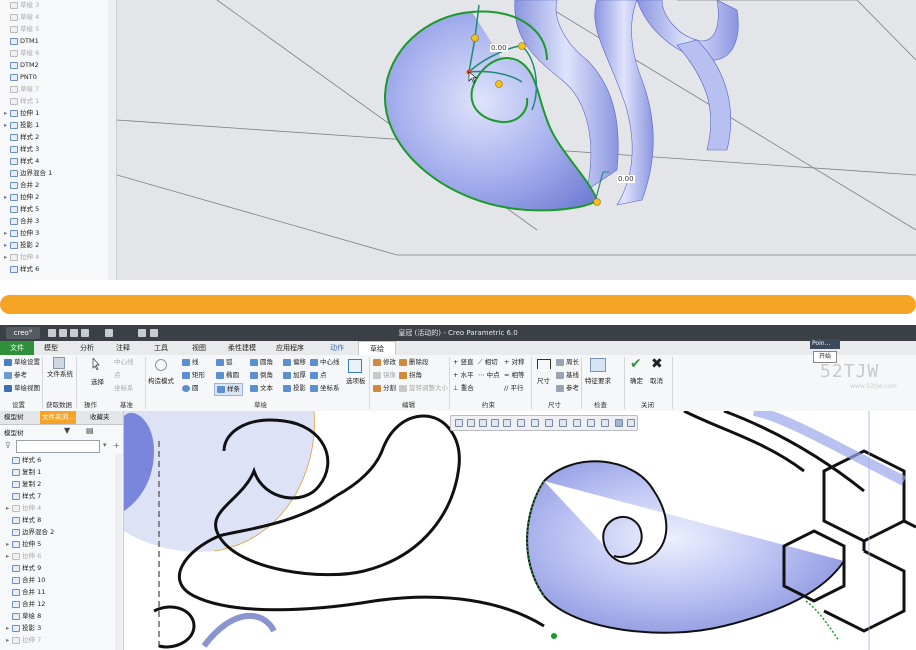 The height and width of the screenshot is (650, 916). What do you see at coordinates (619, 423) in the screenshot?
I see `grid-icon` at bounding box center [619, 423].